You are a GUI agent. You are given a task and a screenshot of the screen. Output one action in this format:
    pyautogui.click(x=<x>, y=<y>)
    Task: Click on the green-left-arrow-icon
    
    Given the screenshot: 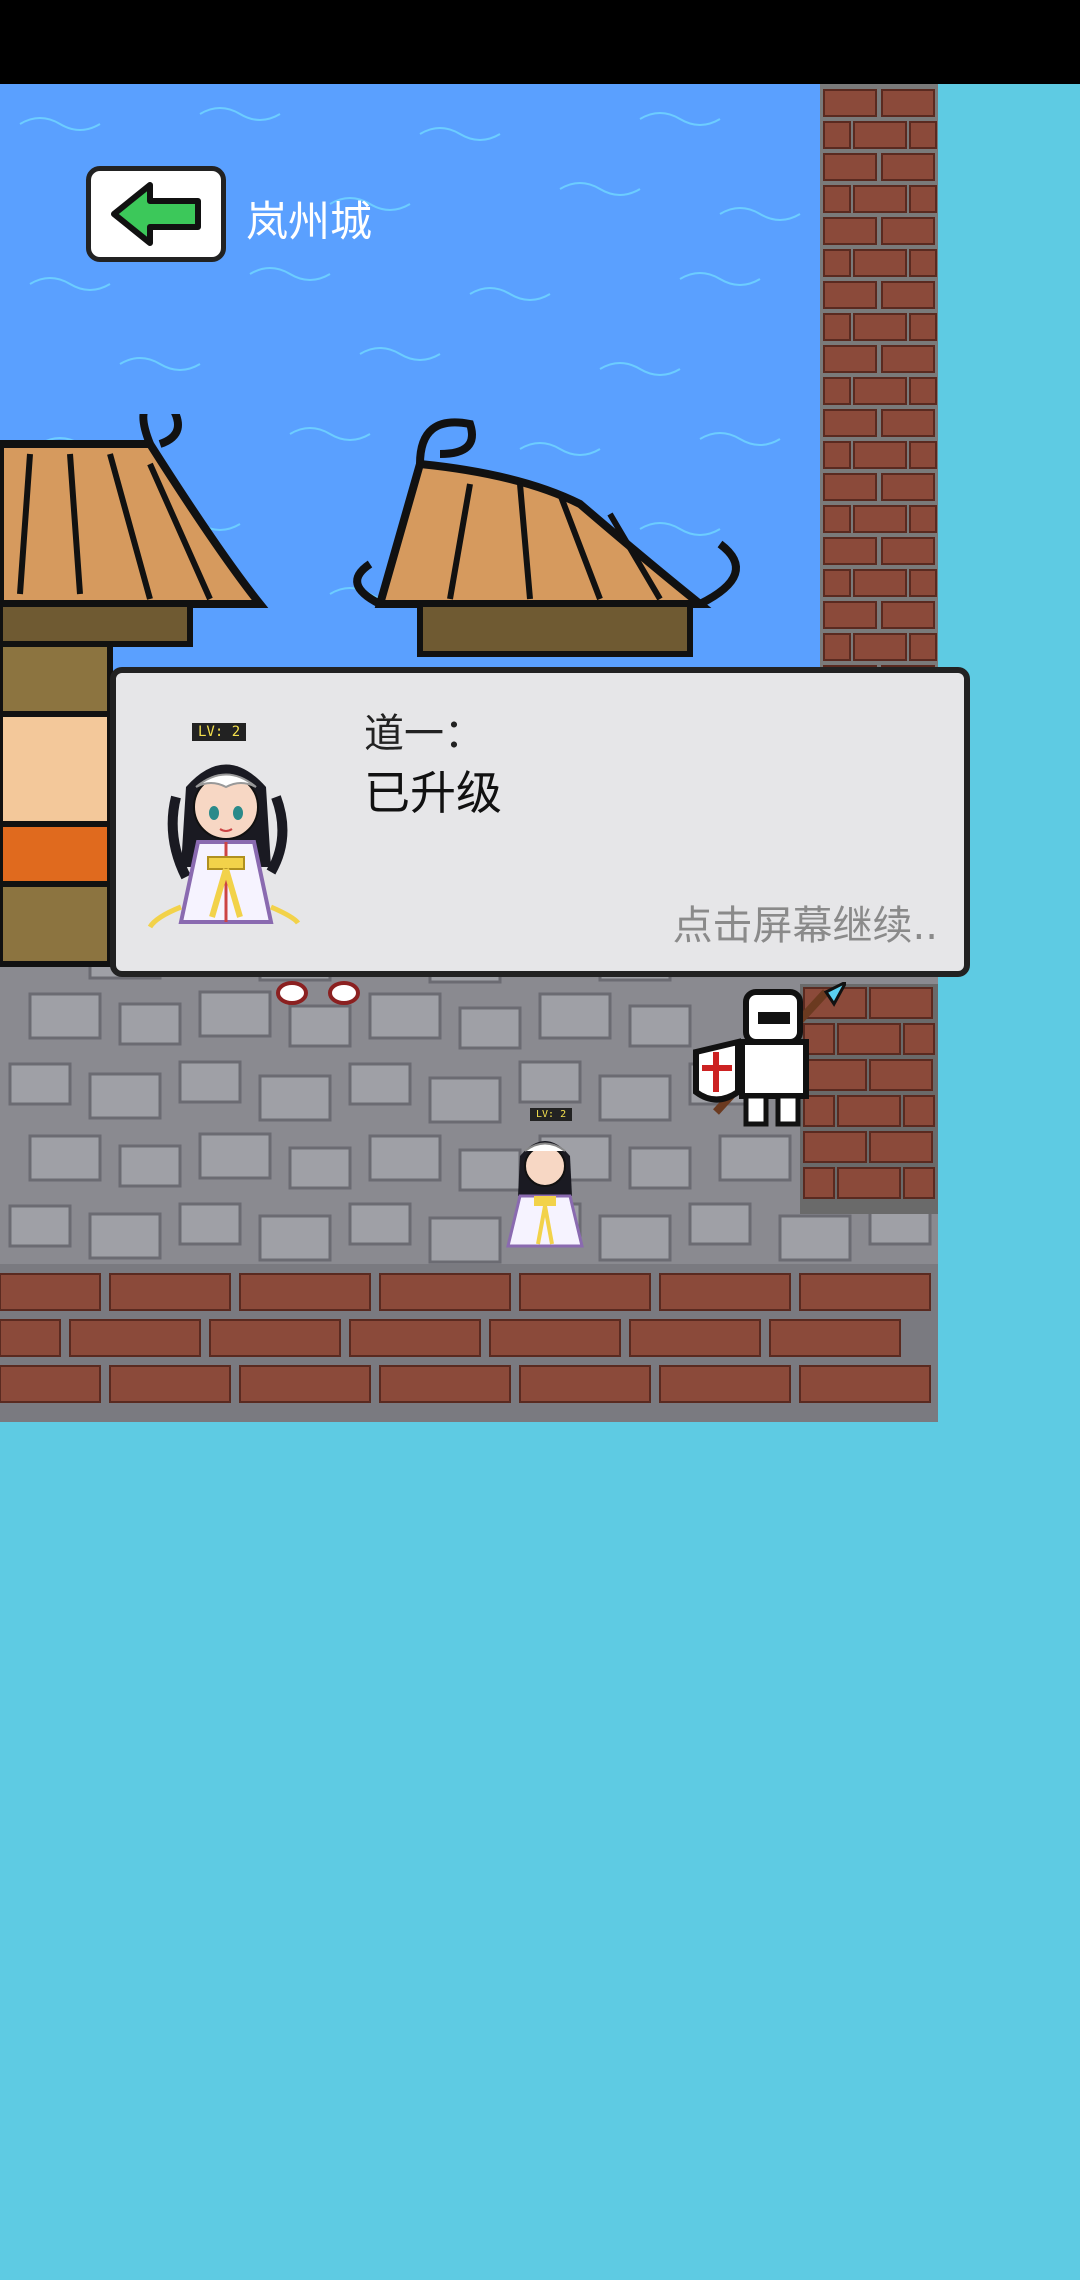 What is the action you would take?
    pyautogui.click(x=156, y=214)
    